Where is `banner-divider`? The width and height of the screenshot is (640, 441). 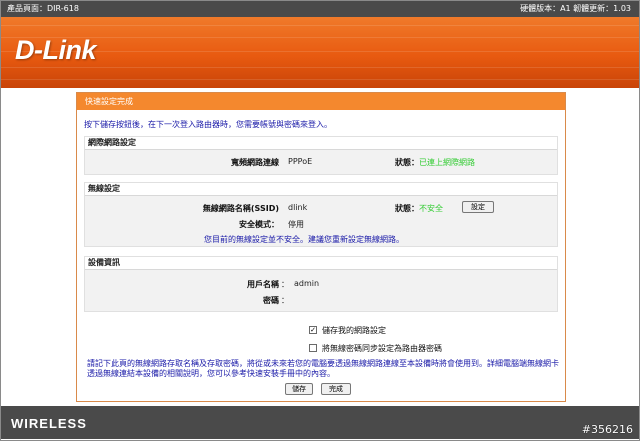 banner-divider is located at coordinates (320, 89).